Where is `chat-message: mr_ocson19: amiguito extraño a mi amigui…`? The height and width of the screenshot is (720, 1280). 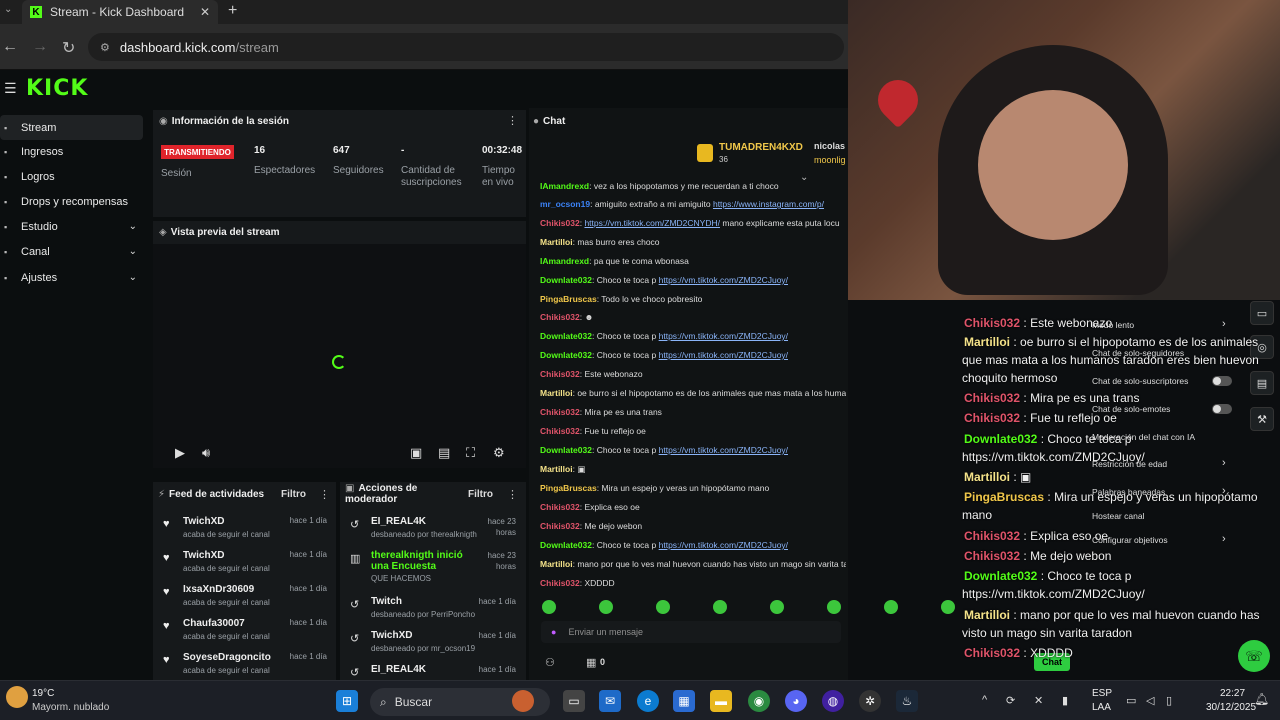
chat-message: mr_ocson19: amiguito extraño a mi amigui… is located at coordinates (682, 204).